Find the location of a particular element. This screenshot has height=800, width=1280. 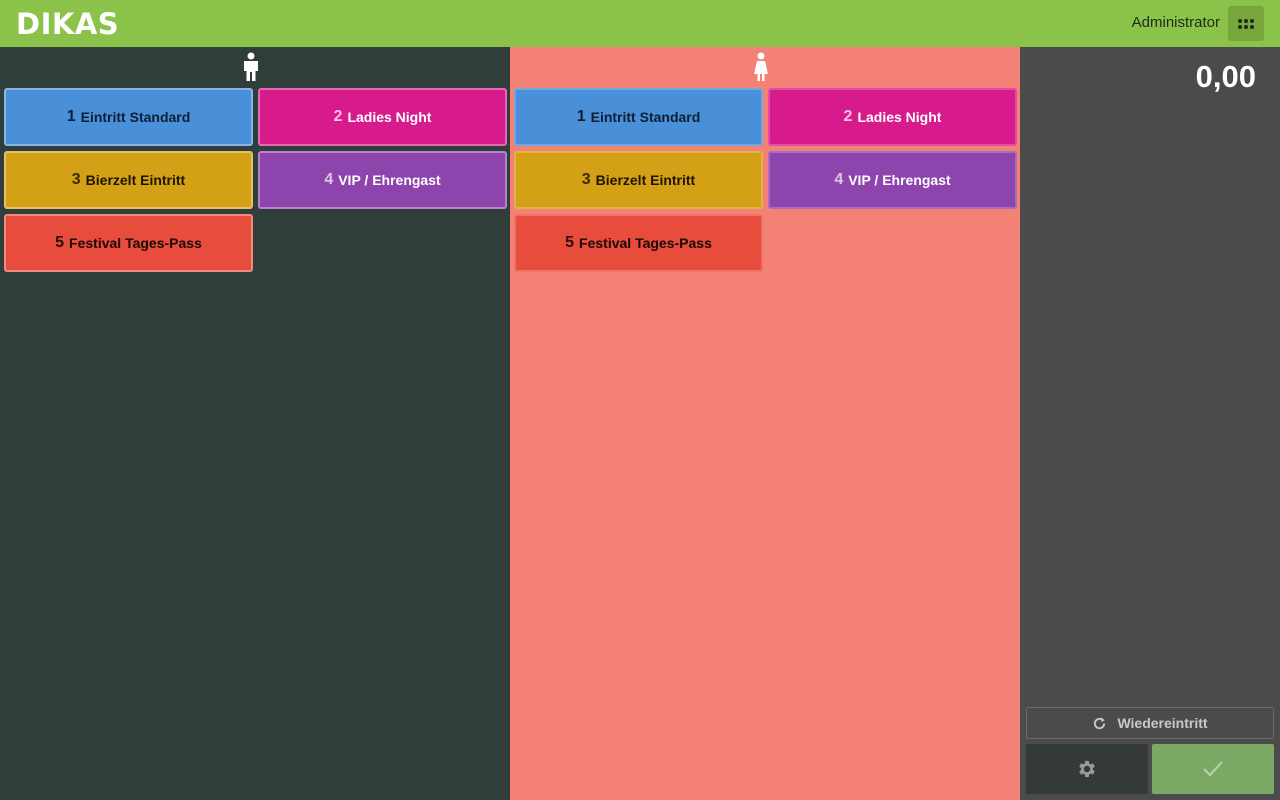

ticket-tile-male-4: 4 VIP / Ehrengast is located at coordinates (382, 180).